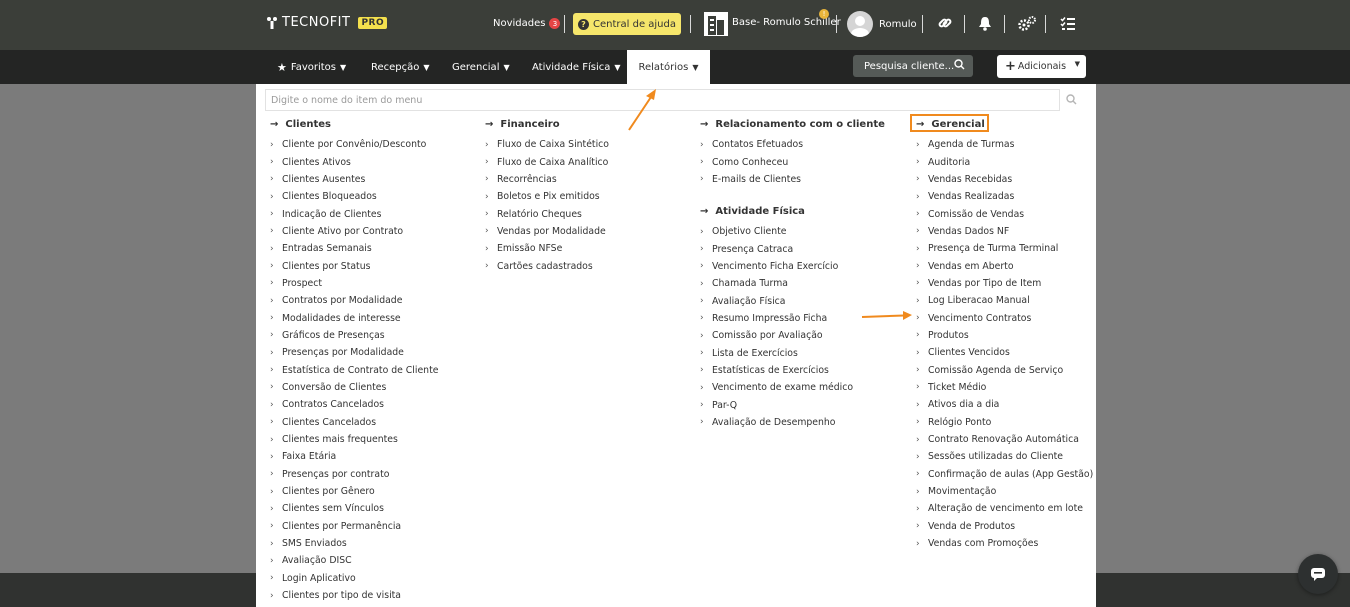 Image resolution: width=1350 pixels, height=607 pixels. I want to click on menu-item: › Auditoria, so click(1004, 161).